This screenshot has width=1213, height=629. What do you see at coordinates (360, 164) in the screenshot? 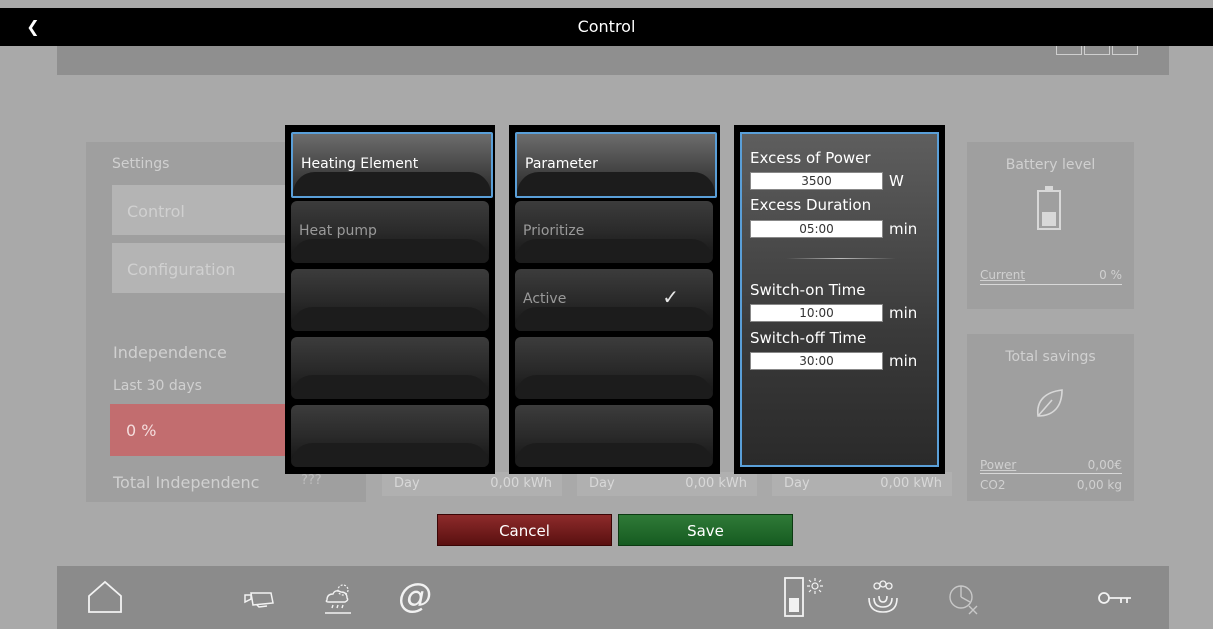
I see `list-item-label: Heating Element` at bounding box center [360, 164].